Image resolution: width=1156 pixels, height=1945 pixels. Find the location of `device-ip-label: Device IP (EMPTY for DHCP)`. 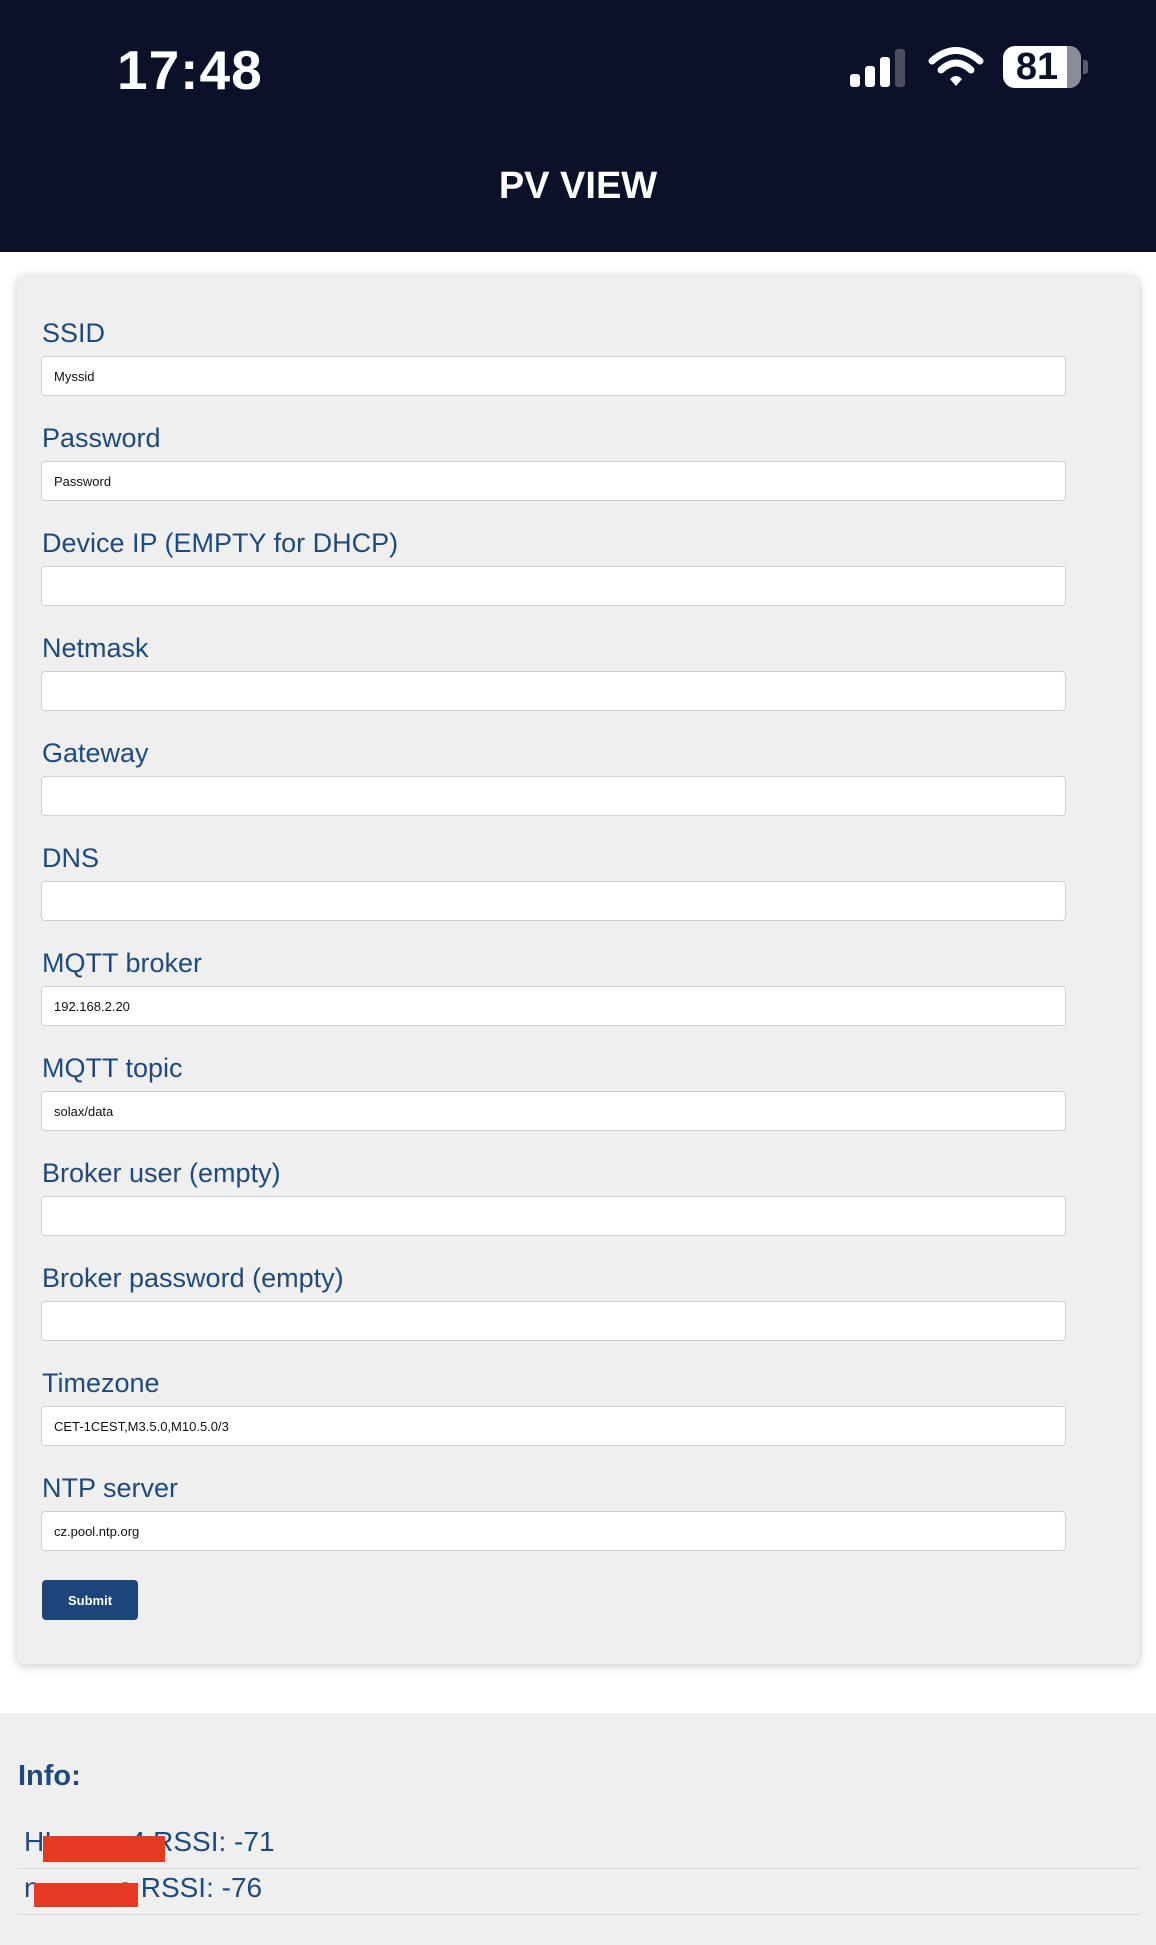

device-ip-label: Device IP (EMPTY for DHCP) is located at coordinates (220, 543).